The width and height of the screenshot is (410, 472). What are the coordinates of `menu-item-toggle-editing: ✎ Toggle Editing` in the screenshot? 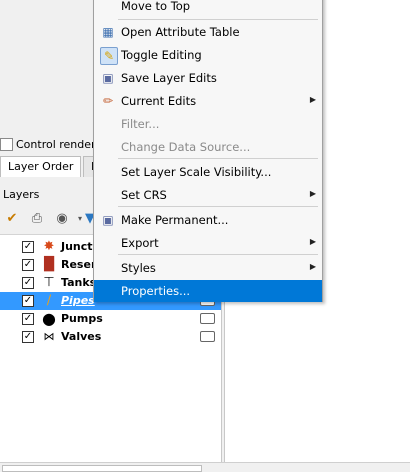 It's located at (208, 55).